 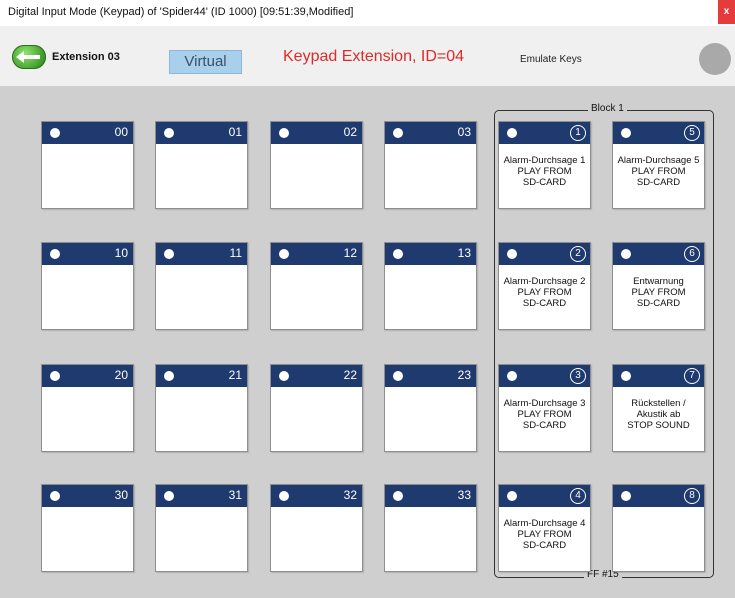 I want to click on block-key-6: 6 Entwarnung PLAY FROM SD-CARD, so click(x=658, y=286).